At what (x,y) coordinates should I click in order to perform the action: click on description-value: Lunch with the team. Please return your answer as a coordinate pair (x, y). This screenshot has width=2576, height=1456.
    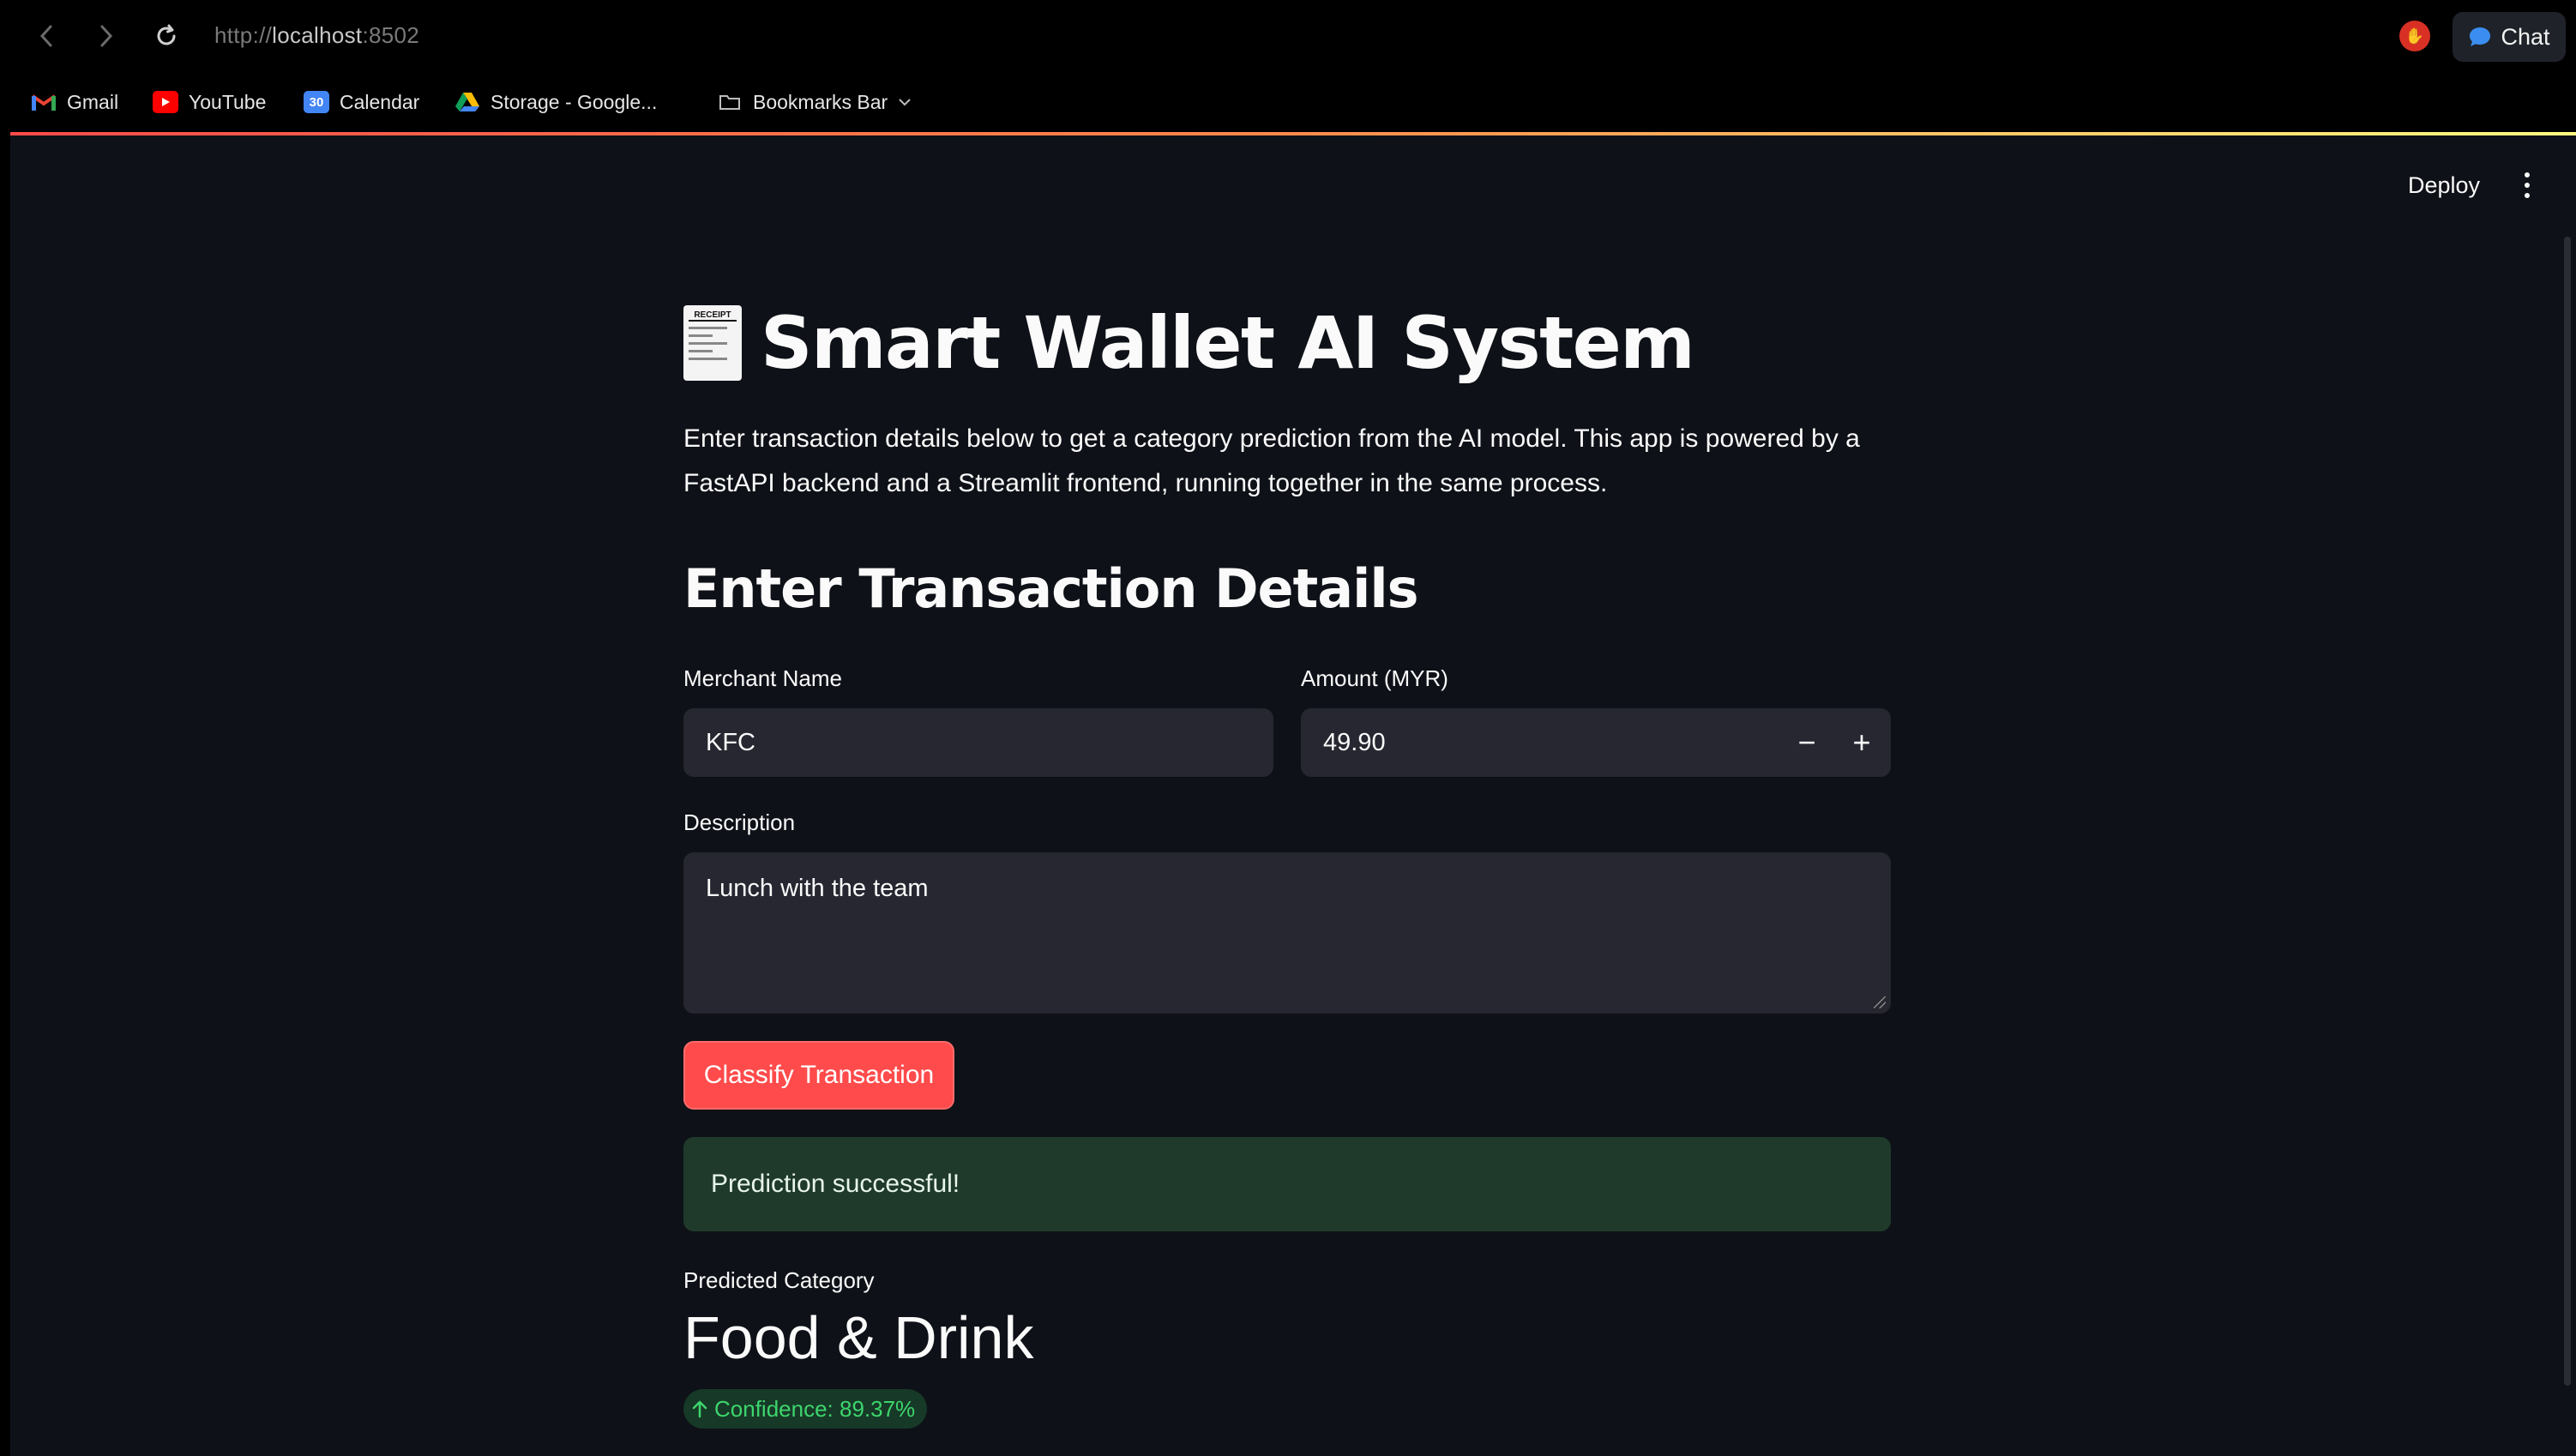
    Looking at the image, I should click on (817, 889).